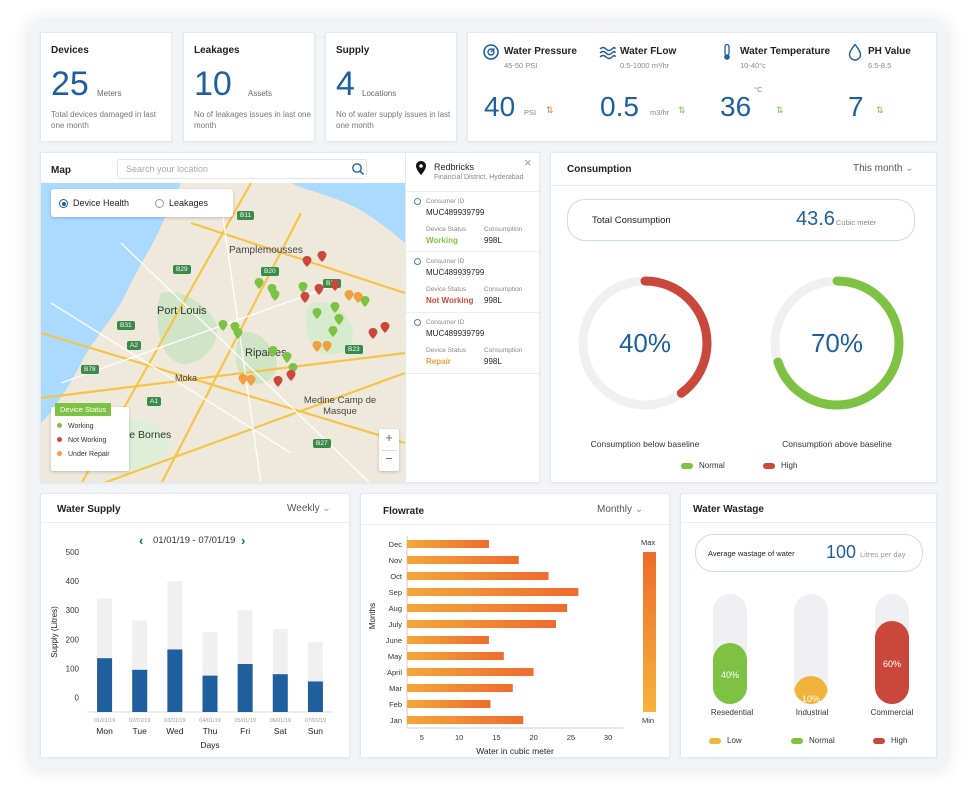 The width and height of the screenshot is (975, 800). What do you see at coordinates (395, 608) in the screenshot?
I see `y-tick-label: Aug` at bounding box center [395, 608].